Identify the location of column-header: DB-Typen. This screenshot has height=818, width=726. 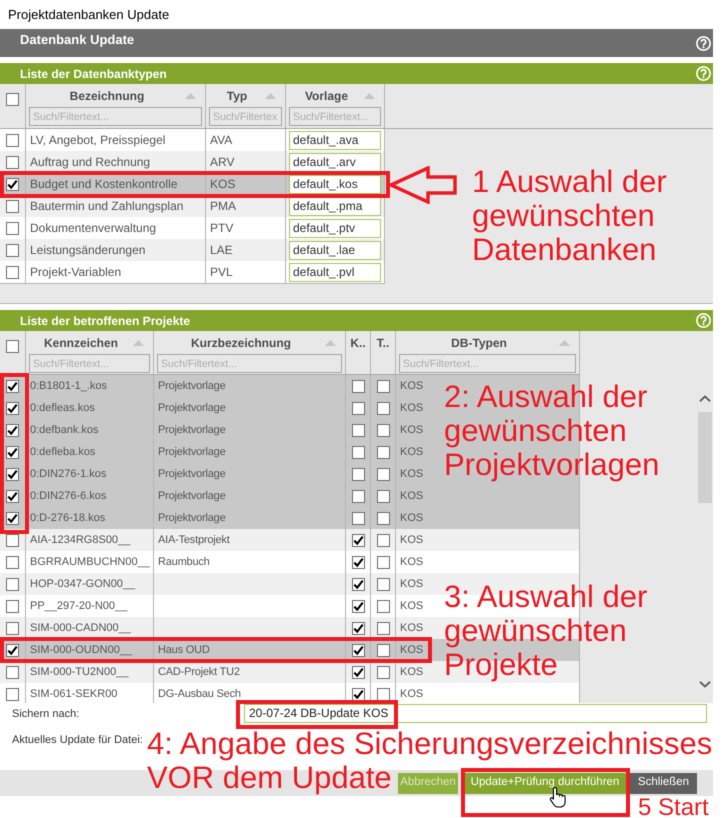
(479, 343).